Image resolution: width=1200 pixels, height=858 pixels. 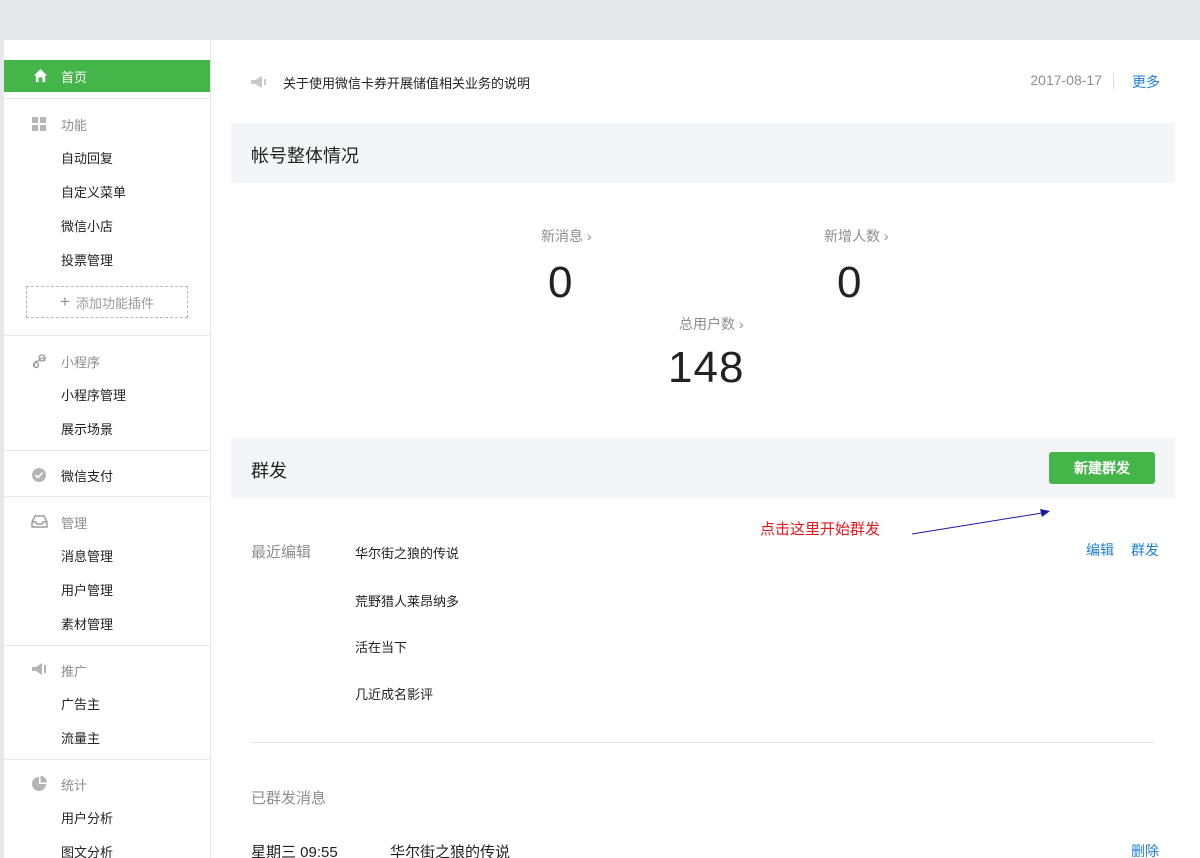 I want to click on new-messages-count: 0, so click(x=561, y=282).